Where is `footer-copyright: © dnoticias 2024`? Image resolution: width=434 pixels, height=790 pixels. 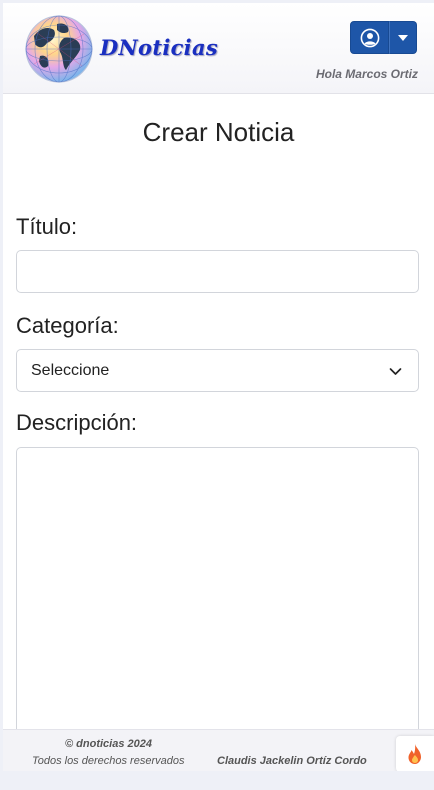
footer-copyright: © dnoticias 2024 is located at coordinates (108, 744).